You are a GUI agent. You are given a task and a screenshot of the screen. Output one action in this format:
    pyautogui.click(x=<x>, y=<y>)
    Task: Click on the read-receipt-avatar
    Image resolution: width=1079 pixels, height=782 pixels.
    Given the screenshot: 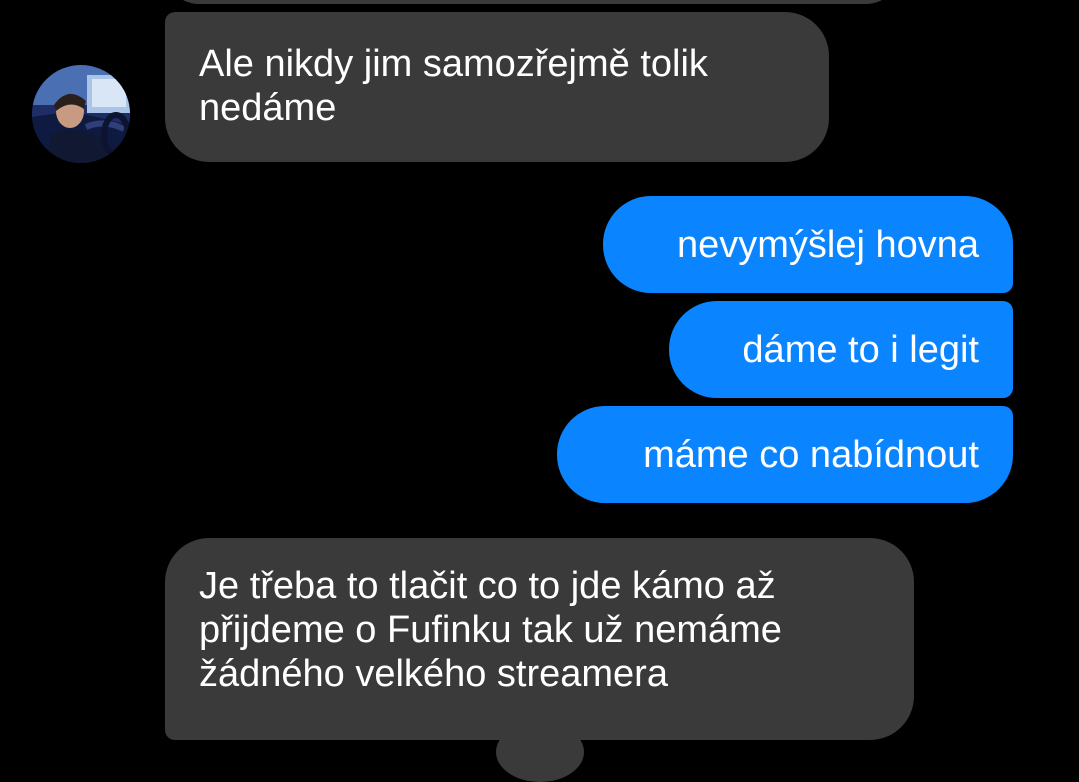 What is the action you would take?
    pyautogui.click(x=540, y=752)
    